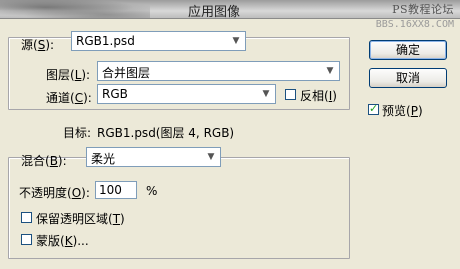  Describe the element at coordinates (166, 133) in the screenshot. I see `target-value: RGB1.psd(图层 4, RGB)` at that location.